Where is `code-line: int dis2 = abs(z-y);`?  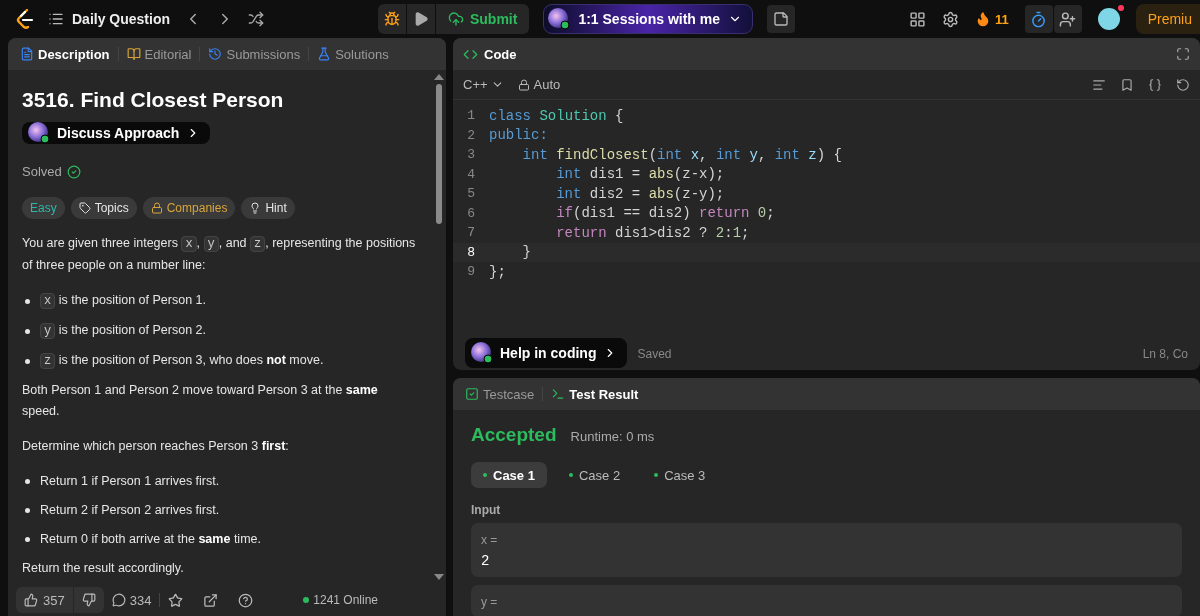
code-line: int dis2 = abs(z-y); is located at coordinates (640, 193).